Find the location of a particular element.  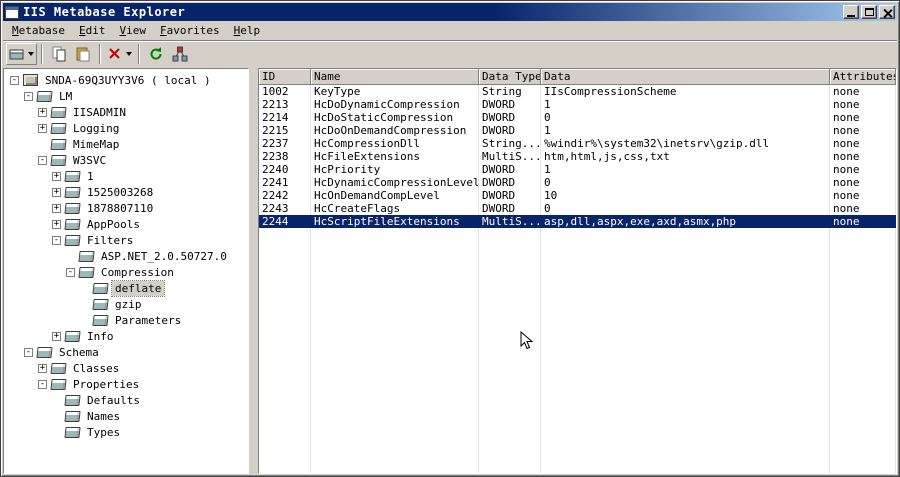

title-bar: IIS Metabase Explorer is located at coordinates (450, 12).